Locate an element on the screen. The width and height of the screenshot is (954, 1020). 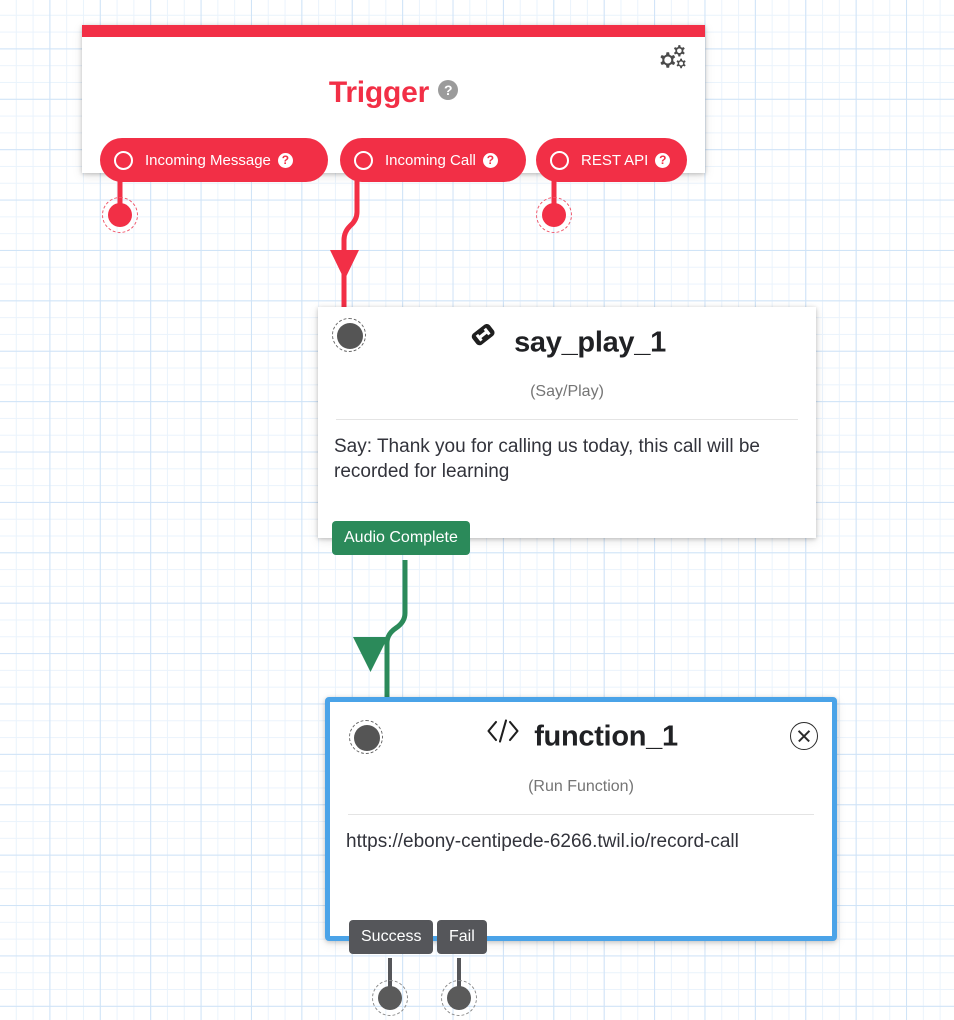
trigger-pill-rest-api: REST API ? is located at coordinates (611, 160).